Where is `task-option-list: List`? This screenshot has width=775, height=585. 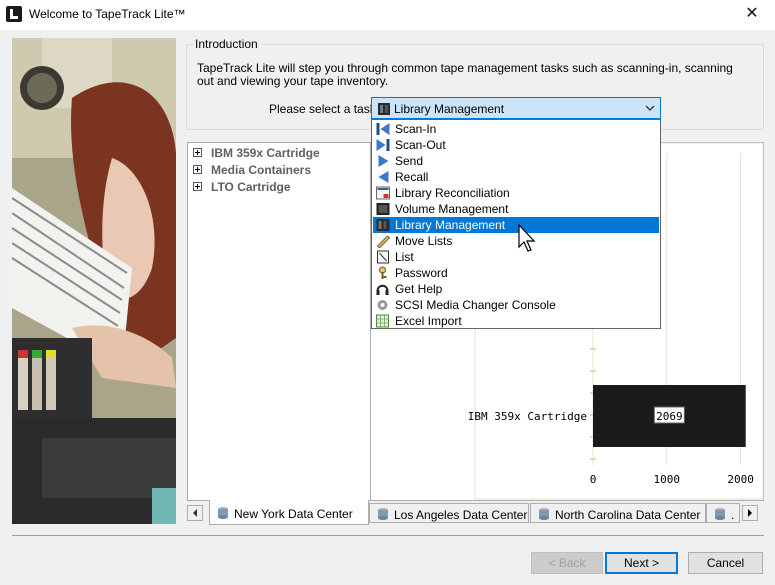 task-option-list: List is located at coordinates (516, 257).